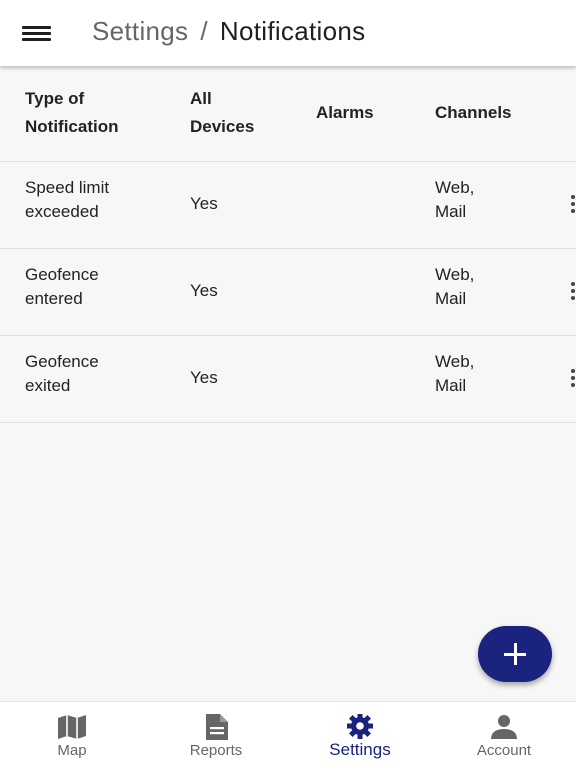  What do you see at coordinates (504, 750) in the screenshot?
I see `nav-label-account: Account` at bounding box center [504, 750].